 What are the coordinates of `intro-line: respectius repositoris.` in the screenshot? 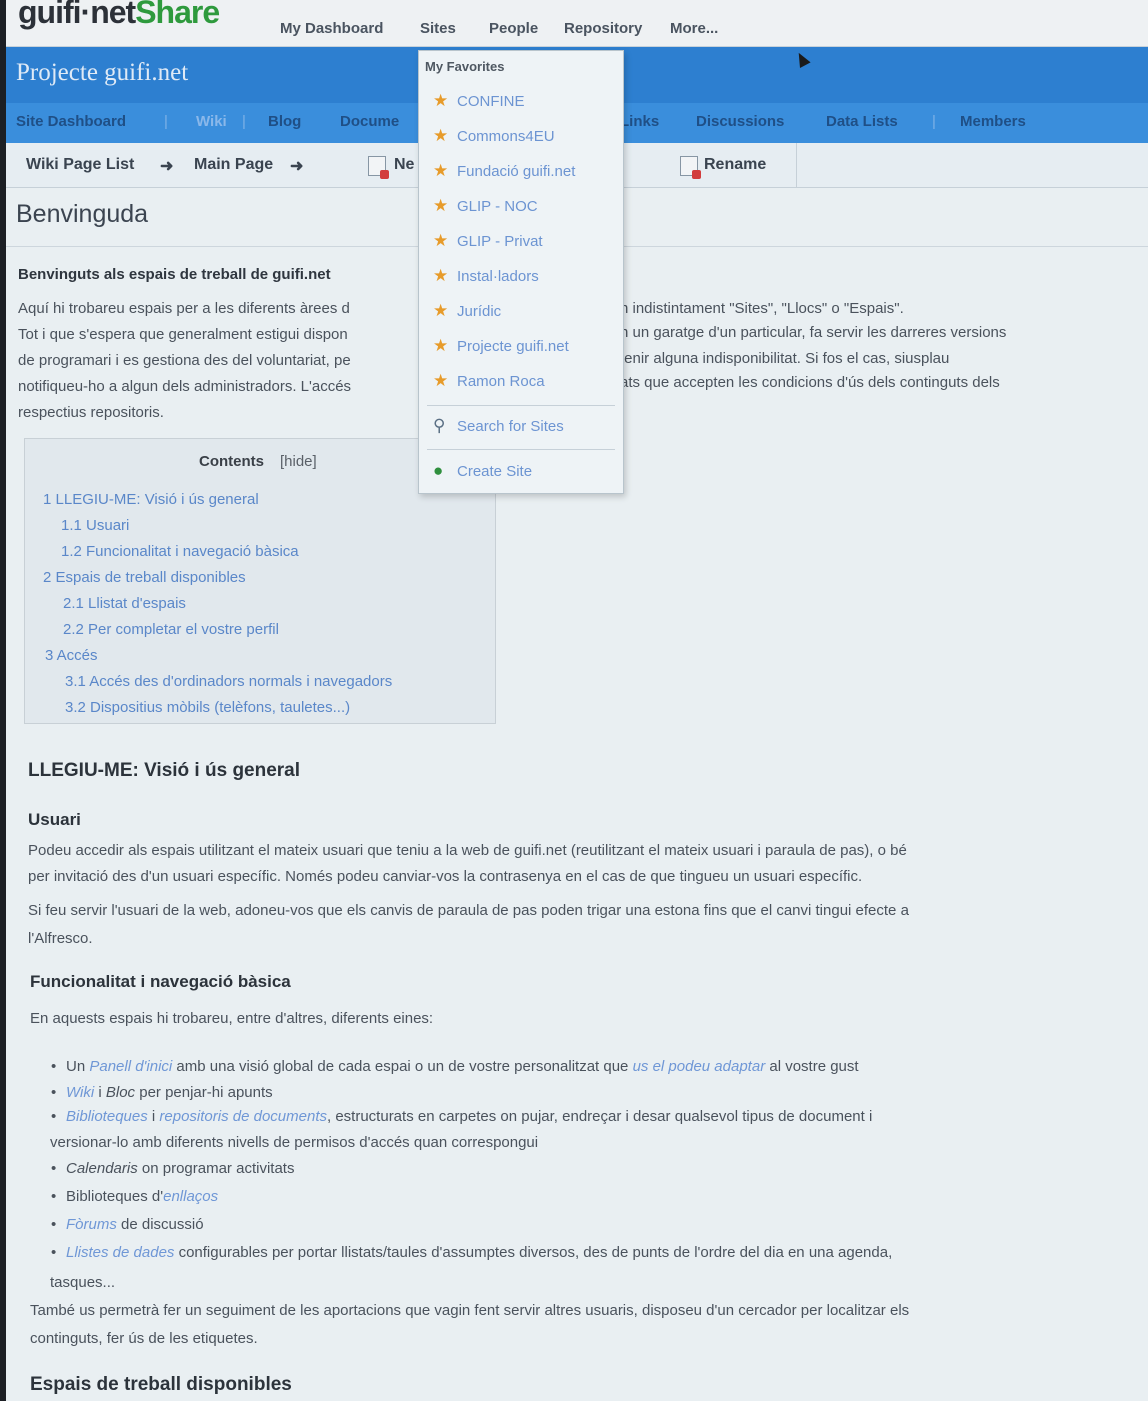 It's located at (91, 412).